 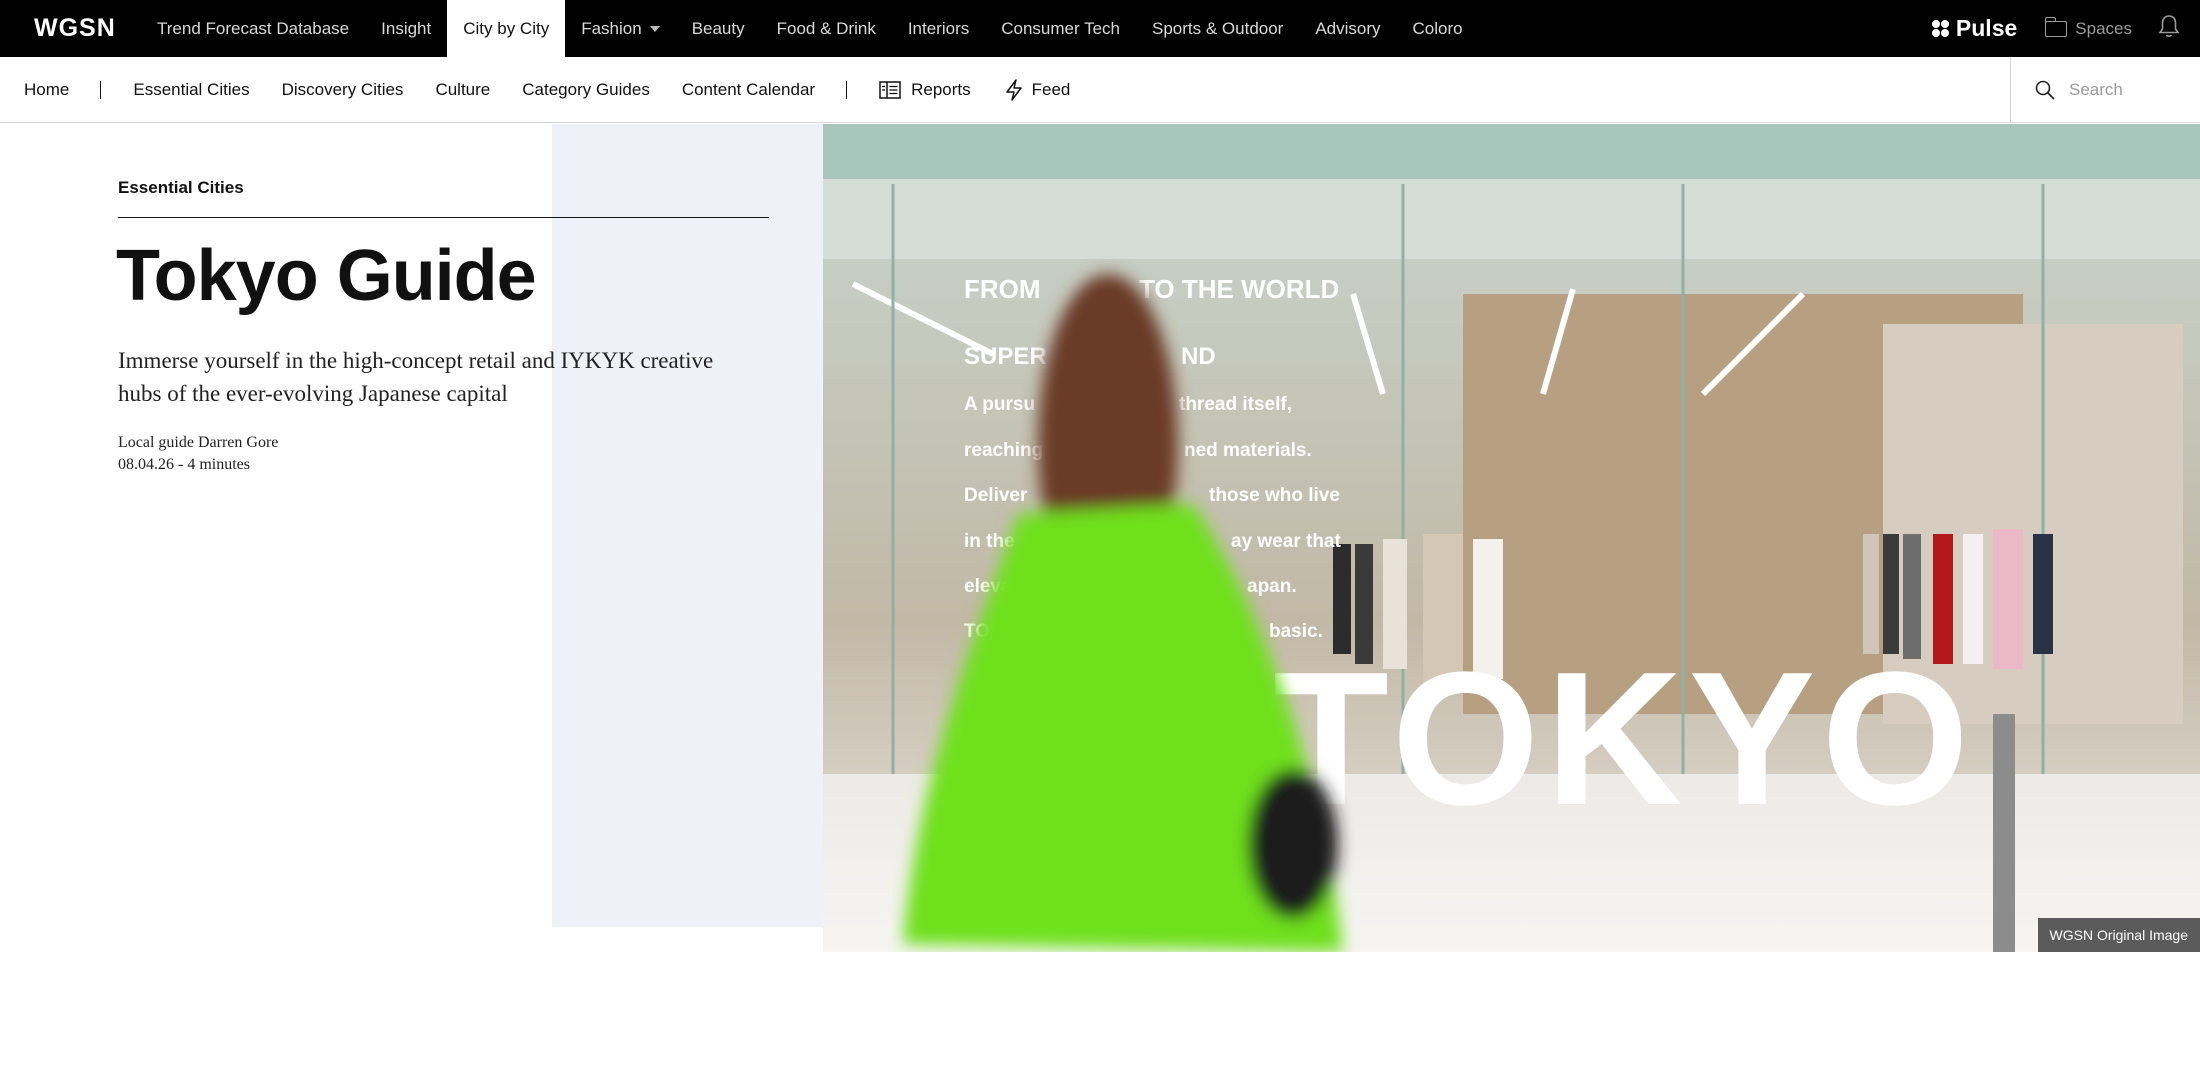 What do you see at coordinates (2045, 90) in the screenshot?
I see `search-icon` at bounding box center [2045, 90].